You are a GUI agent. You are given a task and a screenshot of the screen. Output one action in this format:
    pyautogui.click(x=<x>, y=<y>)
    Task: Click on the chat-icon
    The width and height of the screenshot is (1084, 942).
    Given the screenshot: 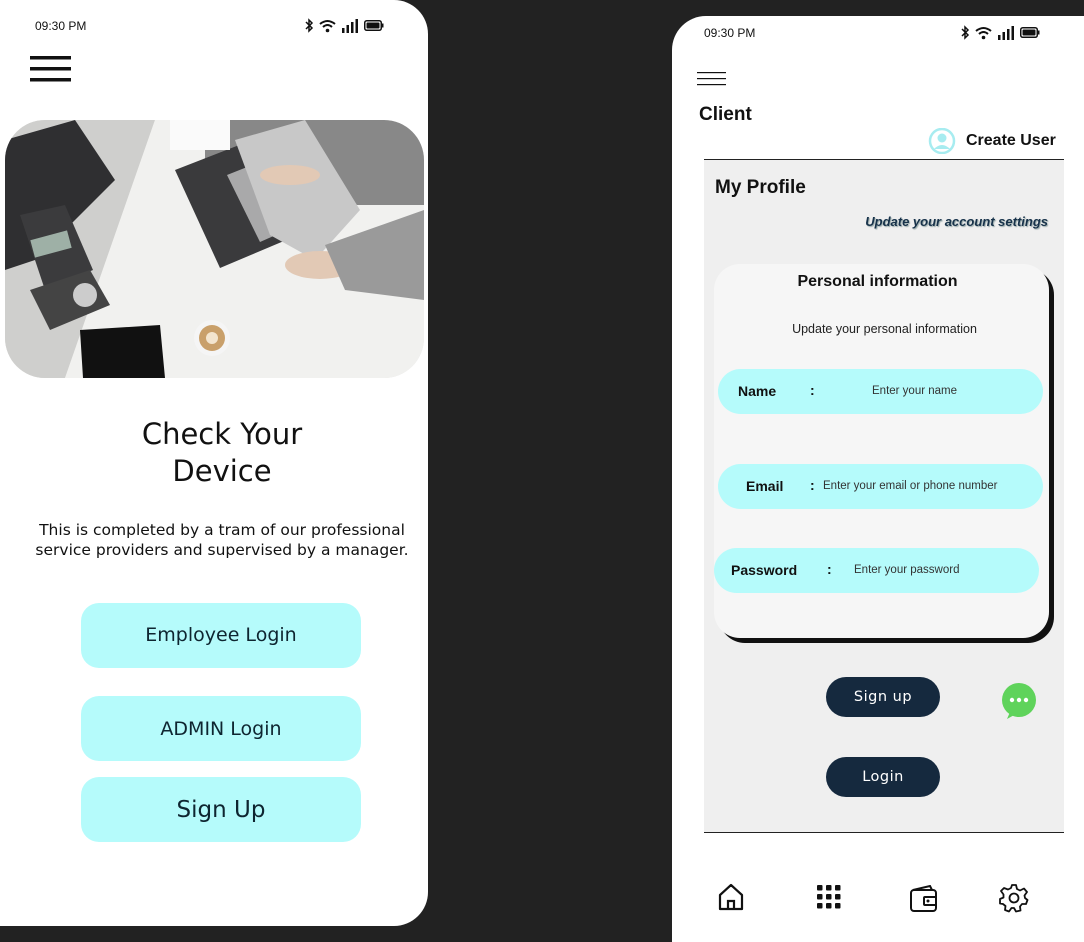 What is the action you would take?
    pyautogui.click(x=1019, y=703)
    